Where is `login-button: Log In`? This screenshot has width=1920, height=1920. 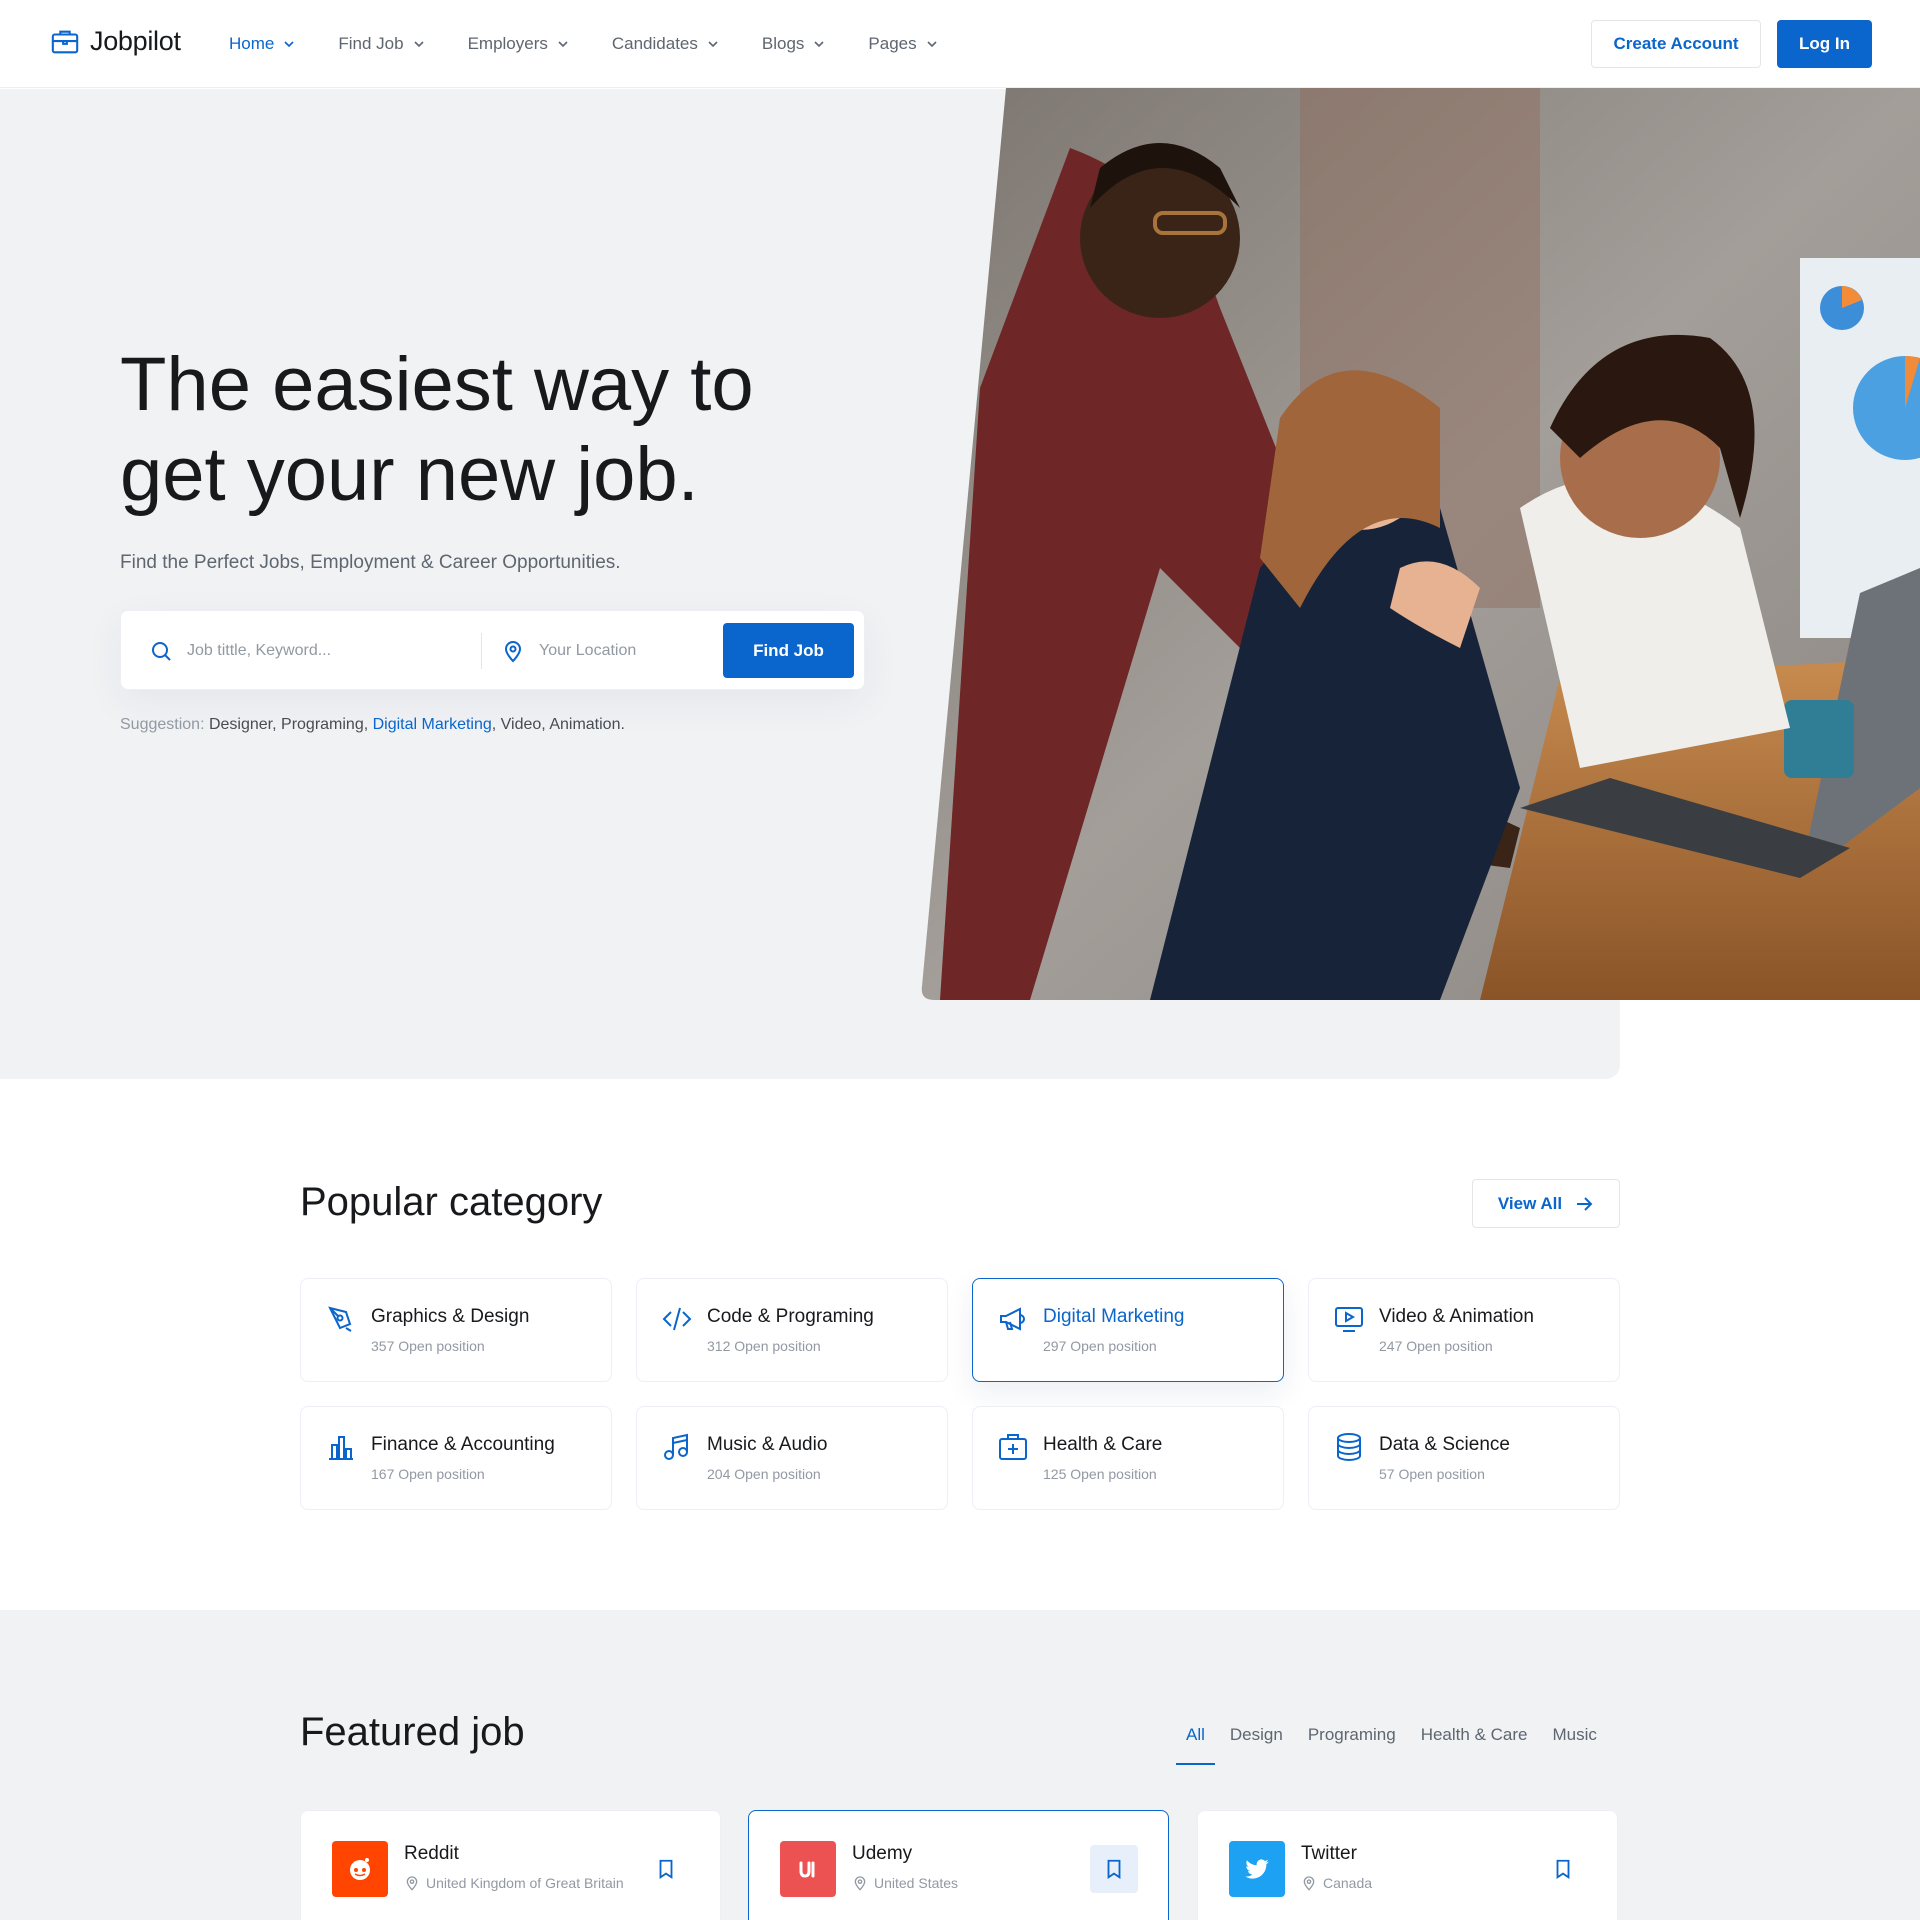
login-button: Log In is located at coordinates (1824, 44).